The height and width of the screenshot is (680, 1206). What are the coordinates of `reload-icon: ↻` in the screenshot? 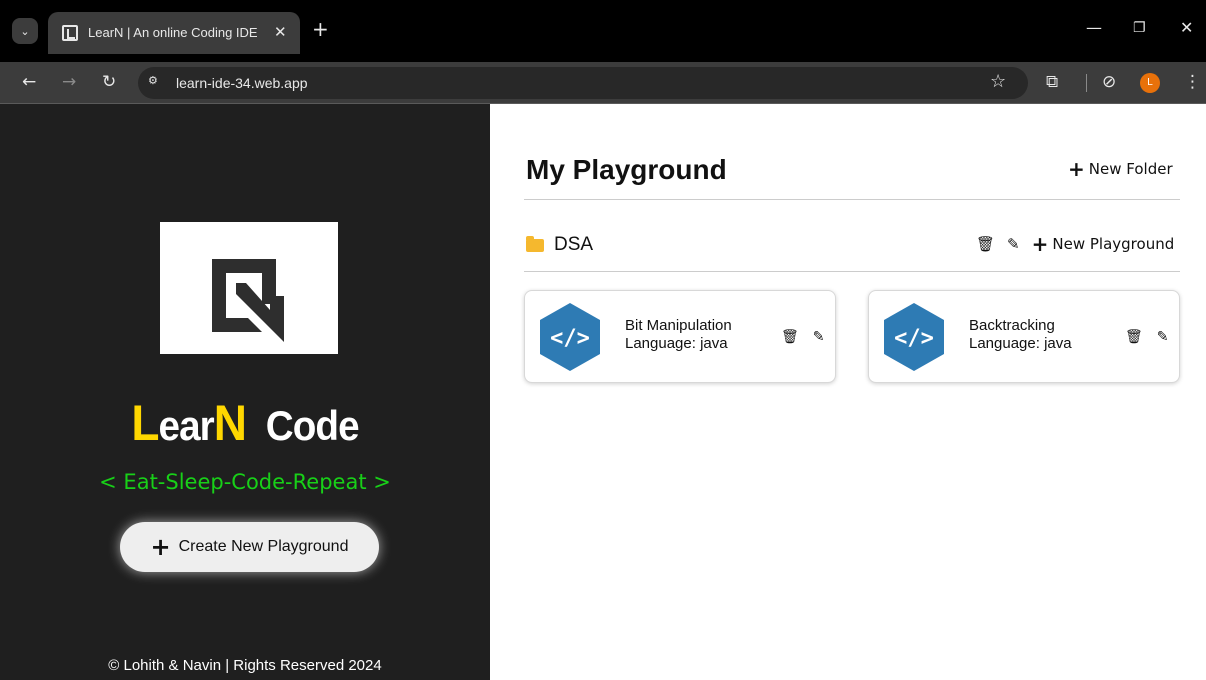 It's located at (109, 82).